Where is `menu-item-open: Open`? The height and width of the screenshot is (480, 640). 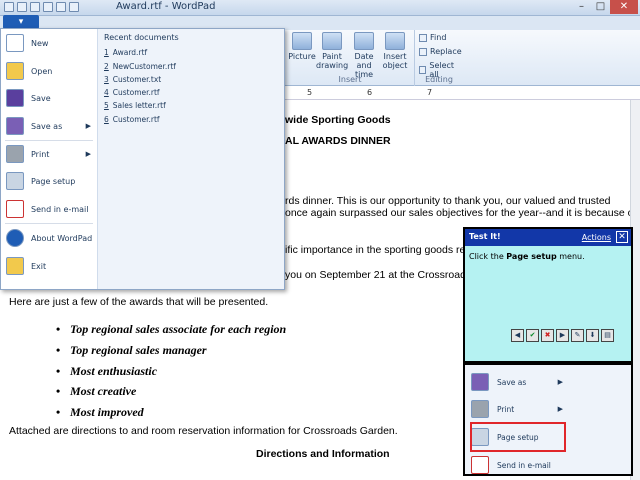 menu-item-open: Open is located at coordinates (49, 71).